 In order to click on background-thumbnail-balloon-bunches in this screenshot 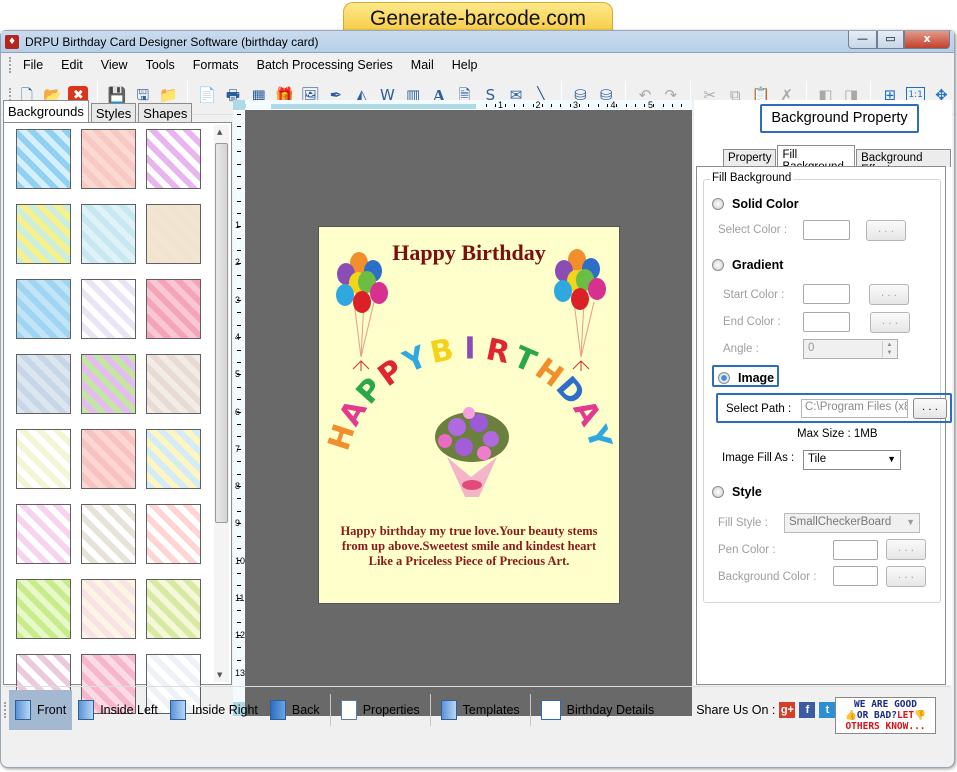, I will do `click(108, 534)`.